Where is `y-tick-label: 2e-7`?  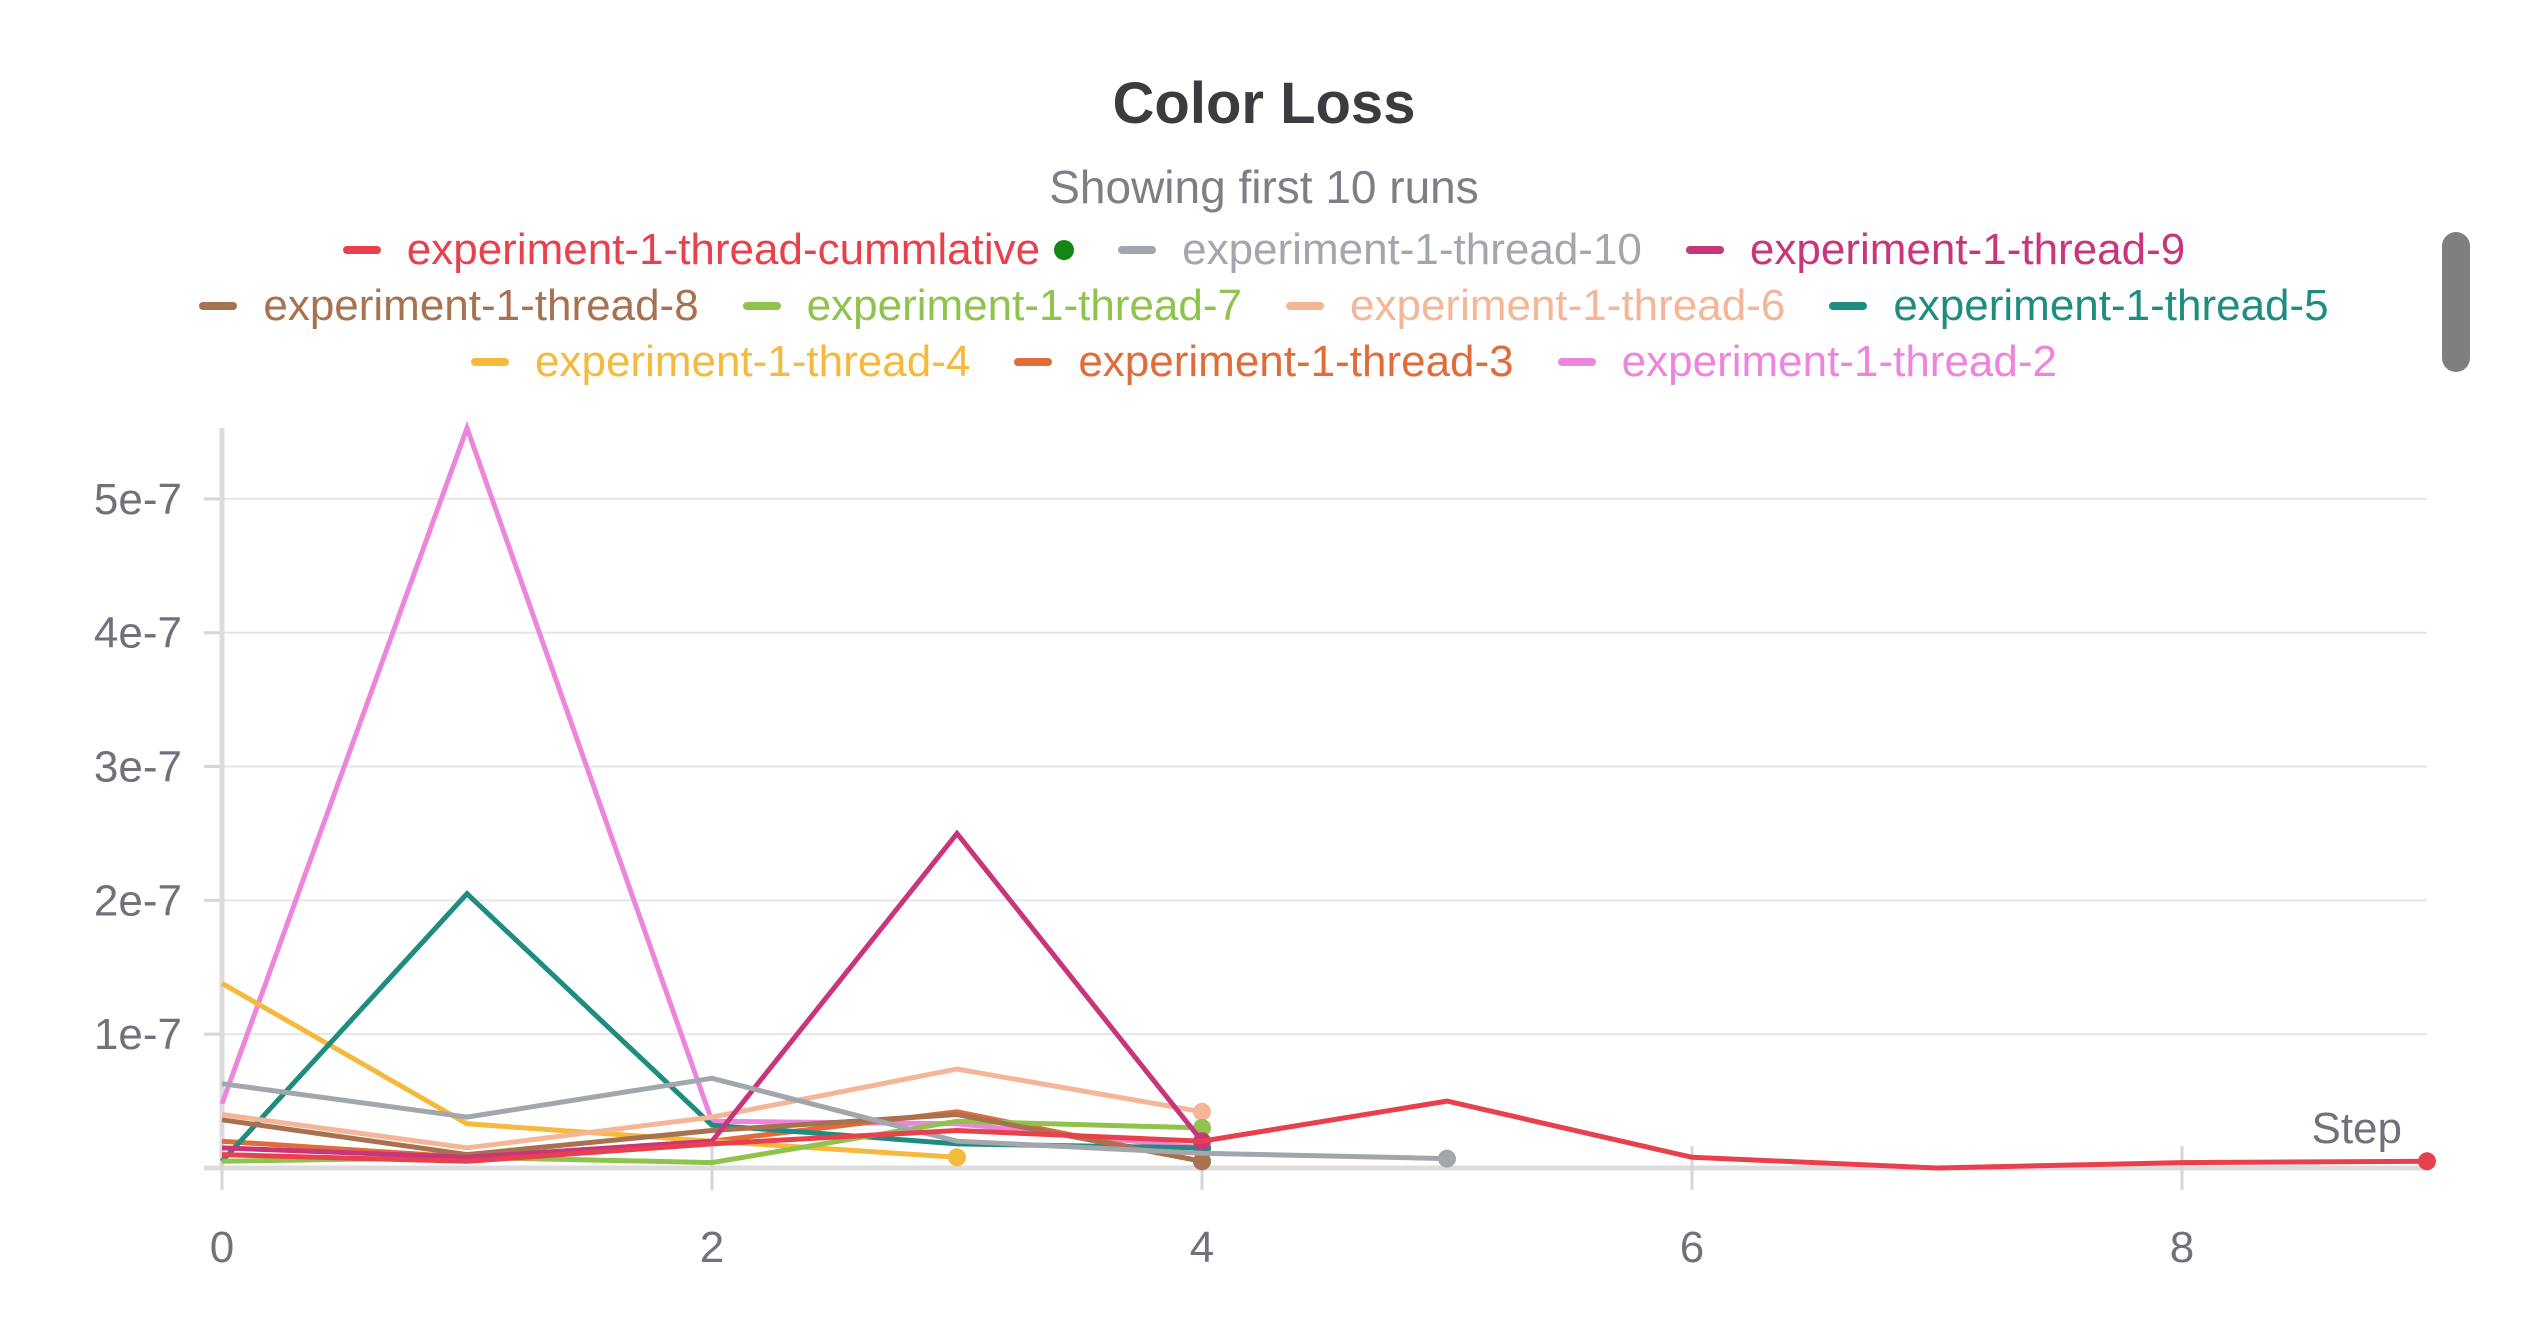 y-tick-label: 2e-7 is located at coordinates (138, 900).